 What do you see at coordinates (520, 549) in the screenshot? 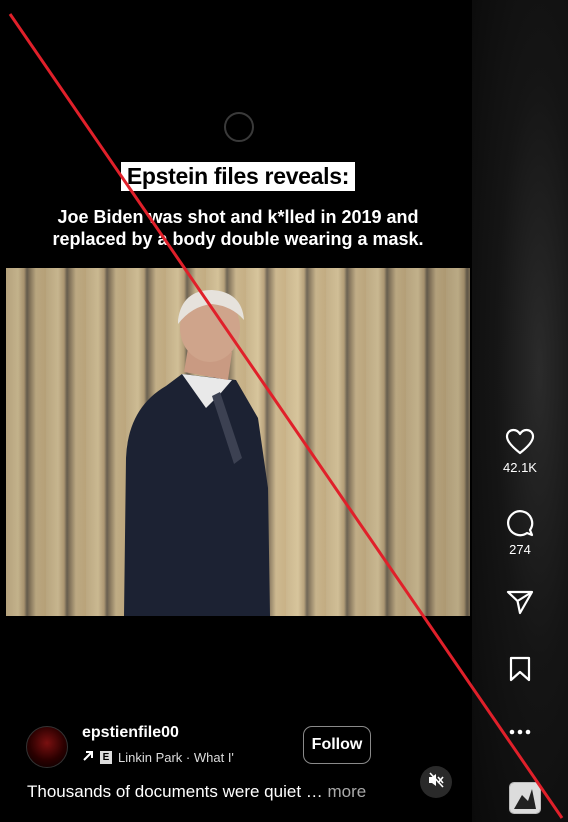
I see `comment-count: 274` at bounding box center [520, 549].